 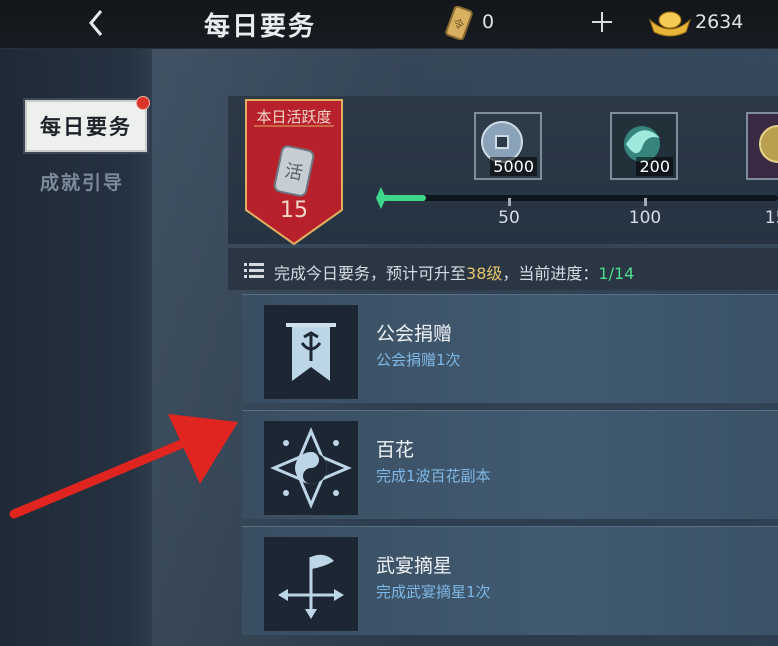 What do you see at coordinates (143, 103) in the screenshot?
I see `notification-badge` at bounding box center [143, 103].